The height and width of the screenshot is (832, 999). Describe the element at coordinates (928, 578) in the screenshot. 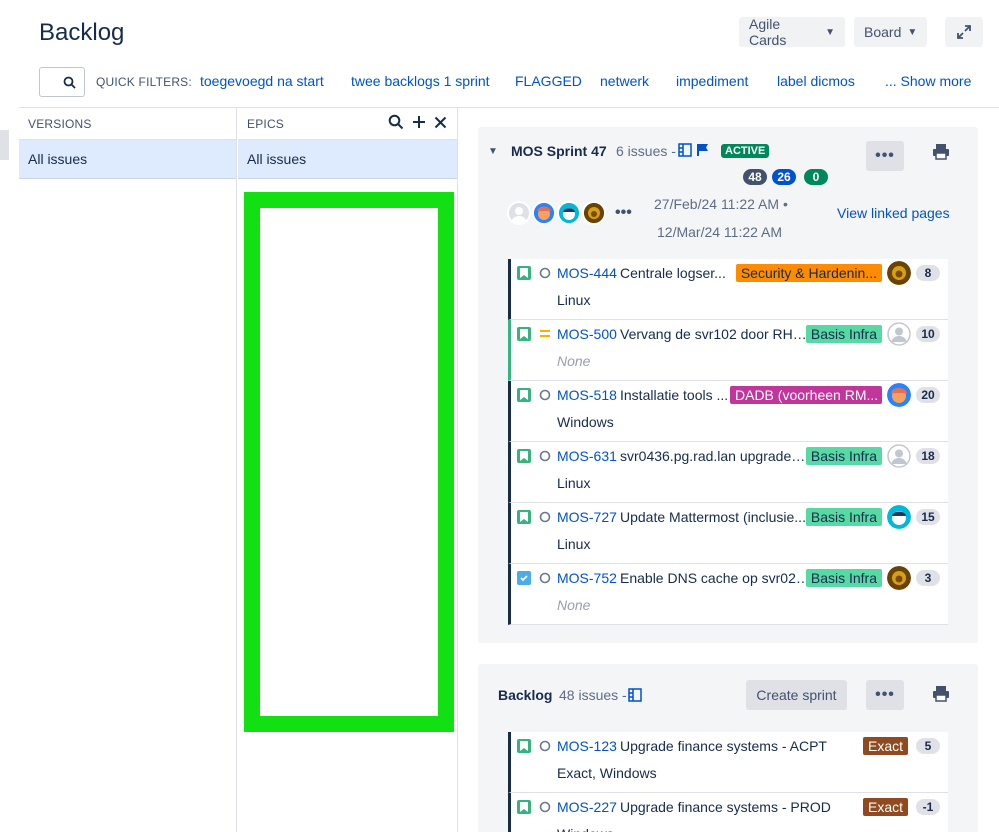

I see `estimate-badge: 3` at that location.